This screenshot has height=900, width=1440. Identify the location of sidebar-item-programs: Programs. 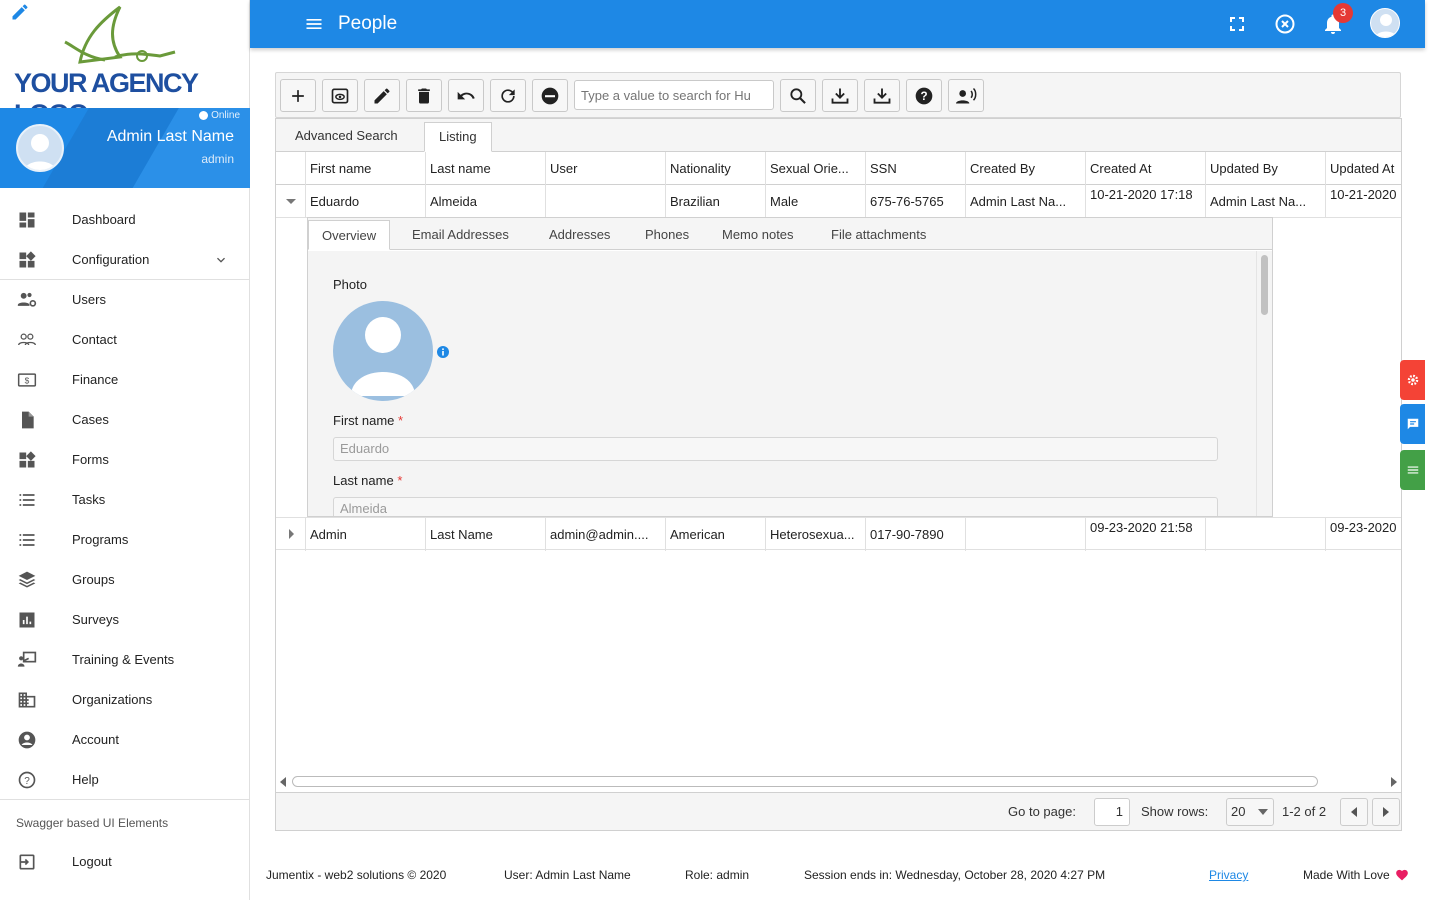
(124, 540).